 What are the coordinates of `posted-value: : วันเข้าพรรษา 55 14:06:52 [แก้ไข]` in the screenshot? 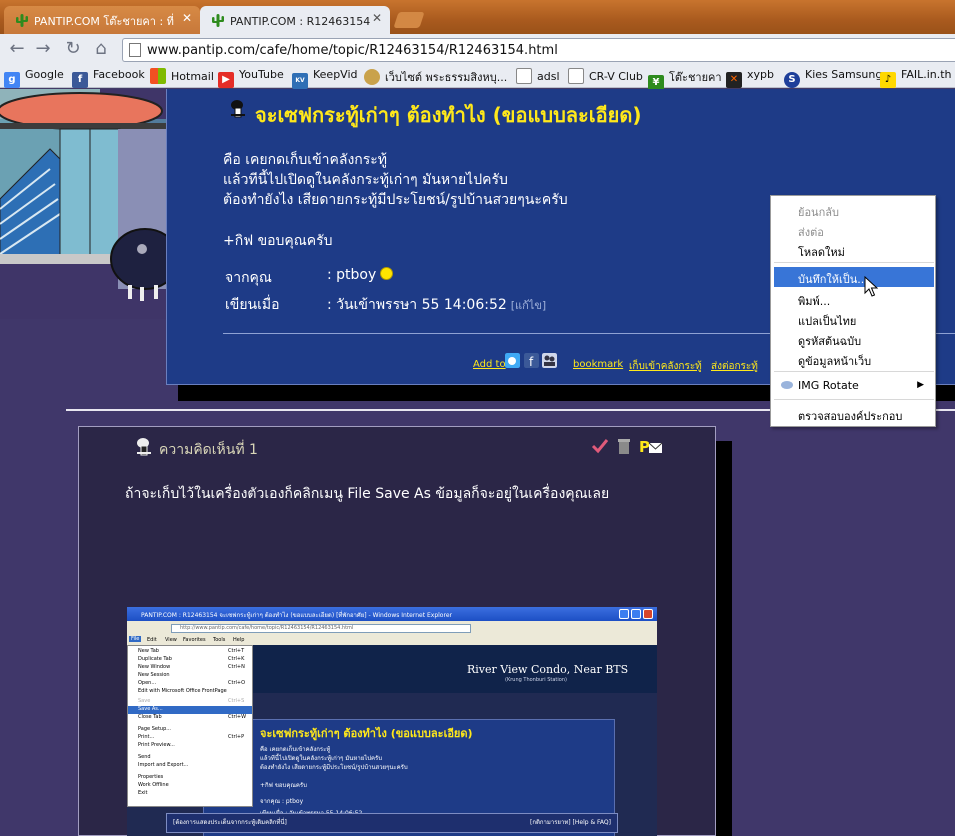 It's located at (437, 305).